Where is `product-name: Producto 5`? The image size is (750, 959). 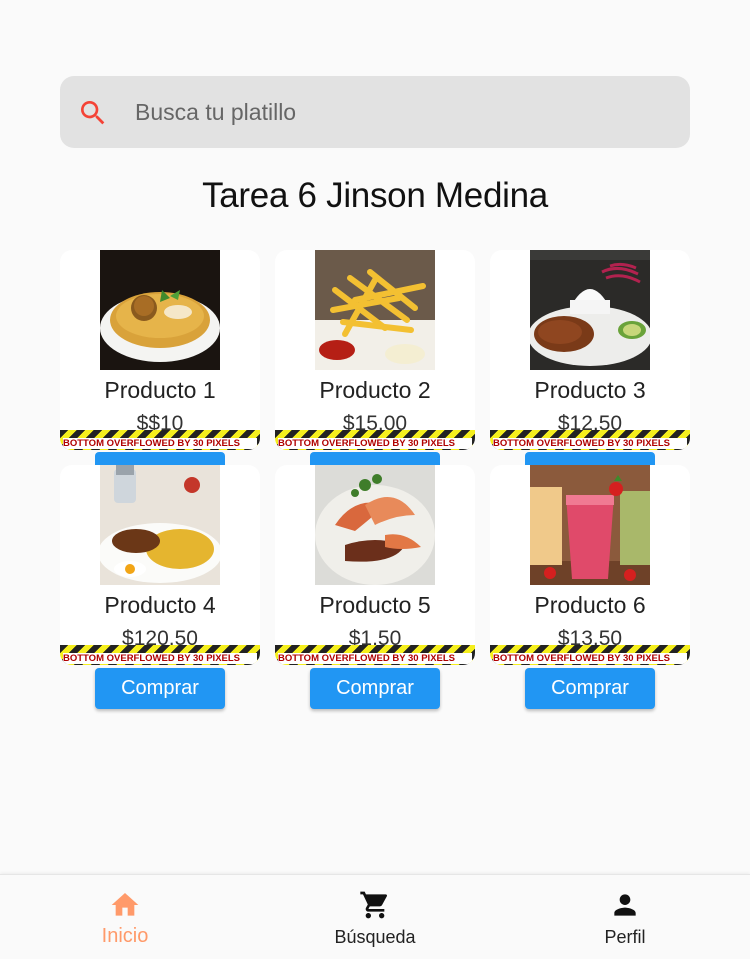
product-name: Producto 5 is located at coordinates (375, 605).